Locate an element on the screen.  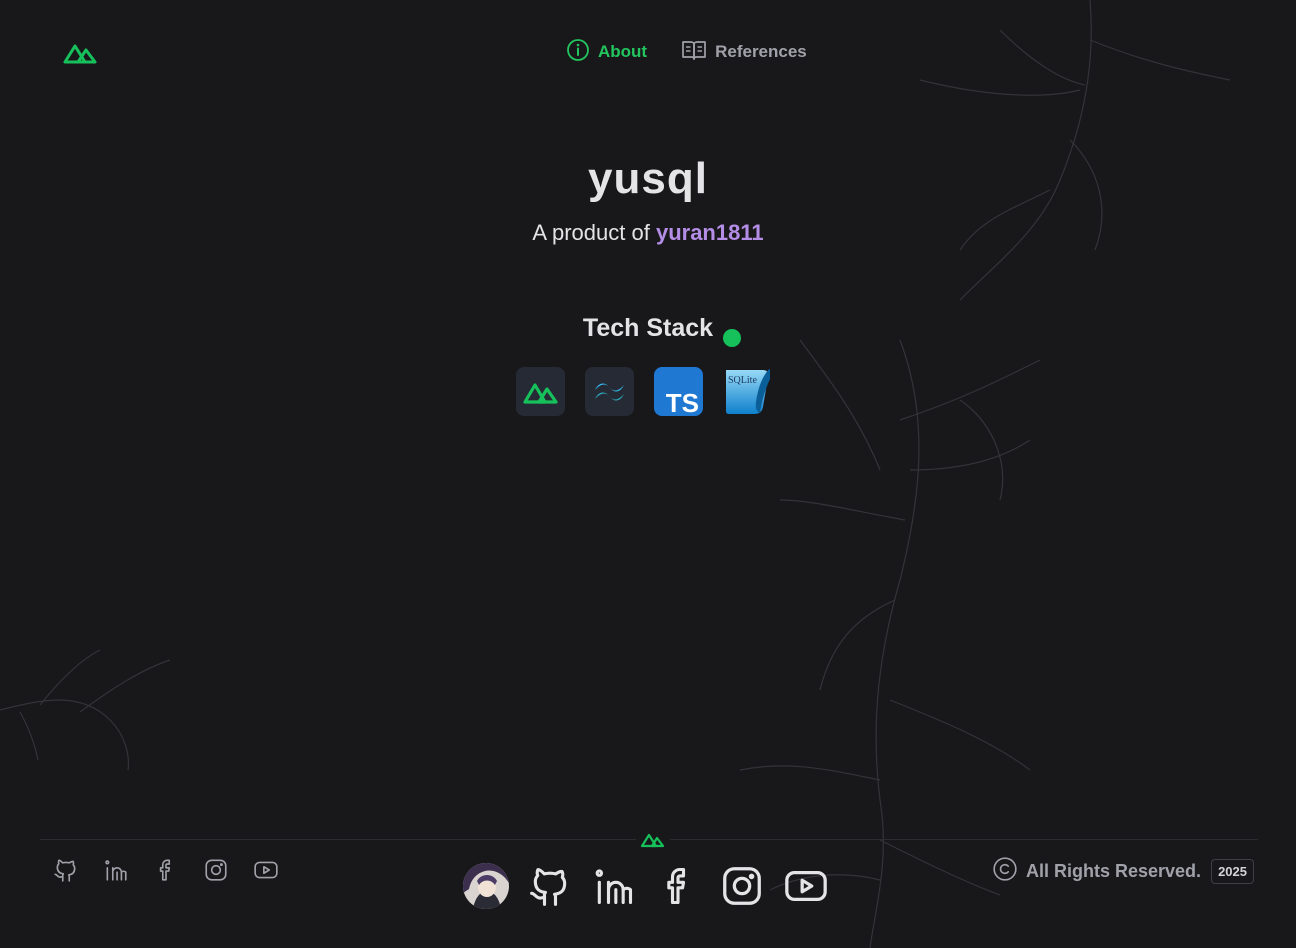
page-title: yusql is located at coordinates (648, 178).